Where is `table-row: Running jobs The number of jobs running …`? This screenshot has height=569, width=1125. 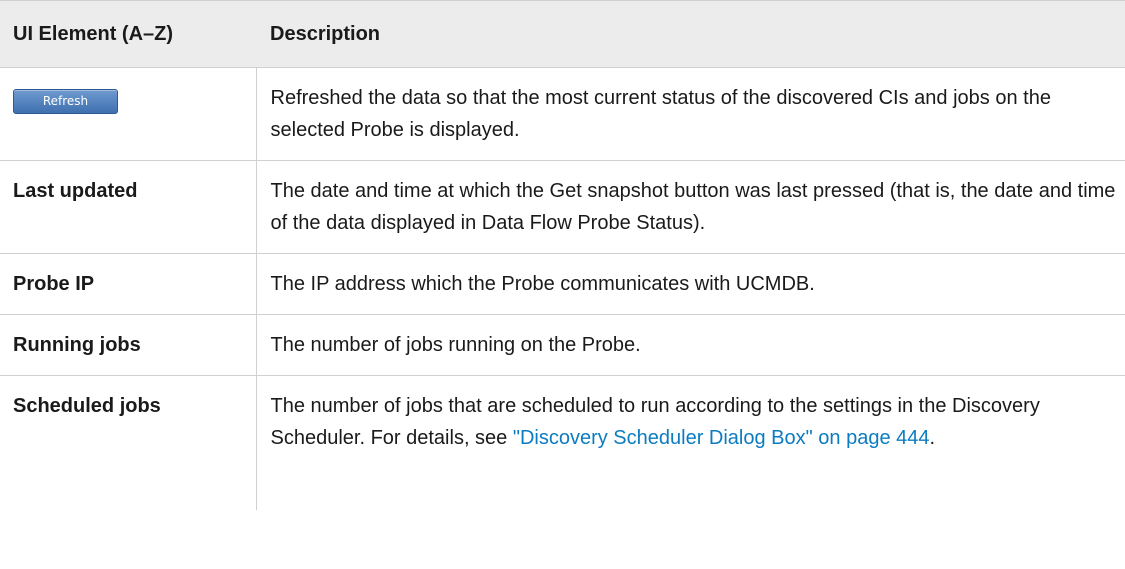
table-row: Running jobs The number of jobs running … is located at coordinates (562, 345).